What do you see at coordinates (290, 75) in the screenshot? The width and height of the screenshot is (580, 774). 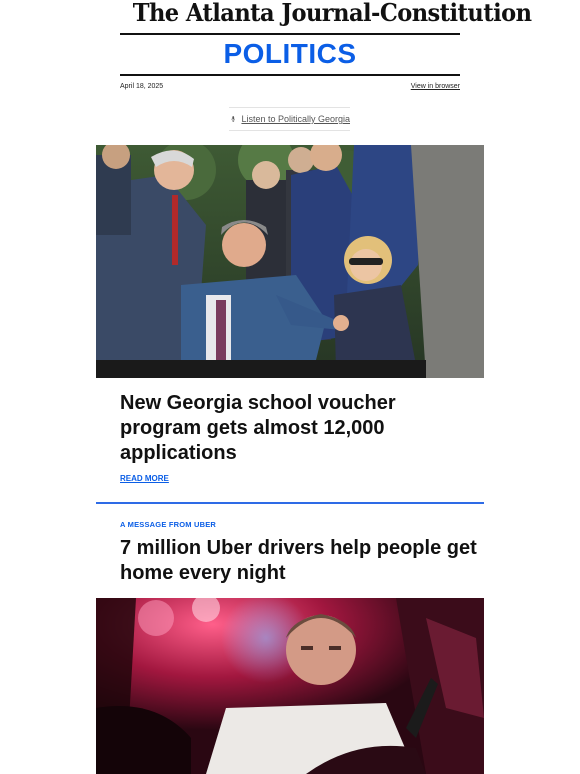 I see `masthead-rule-bottom` at bounding box center [290, 75].